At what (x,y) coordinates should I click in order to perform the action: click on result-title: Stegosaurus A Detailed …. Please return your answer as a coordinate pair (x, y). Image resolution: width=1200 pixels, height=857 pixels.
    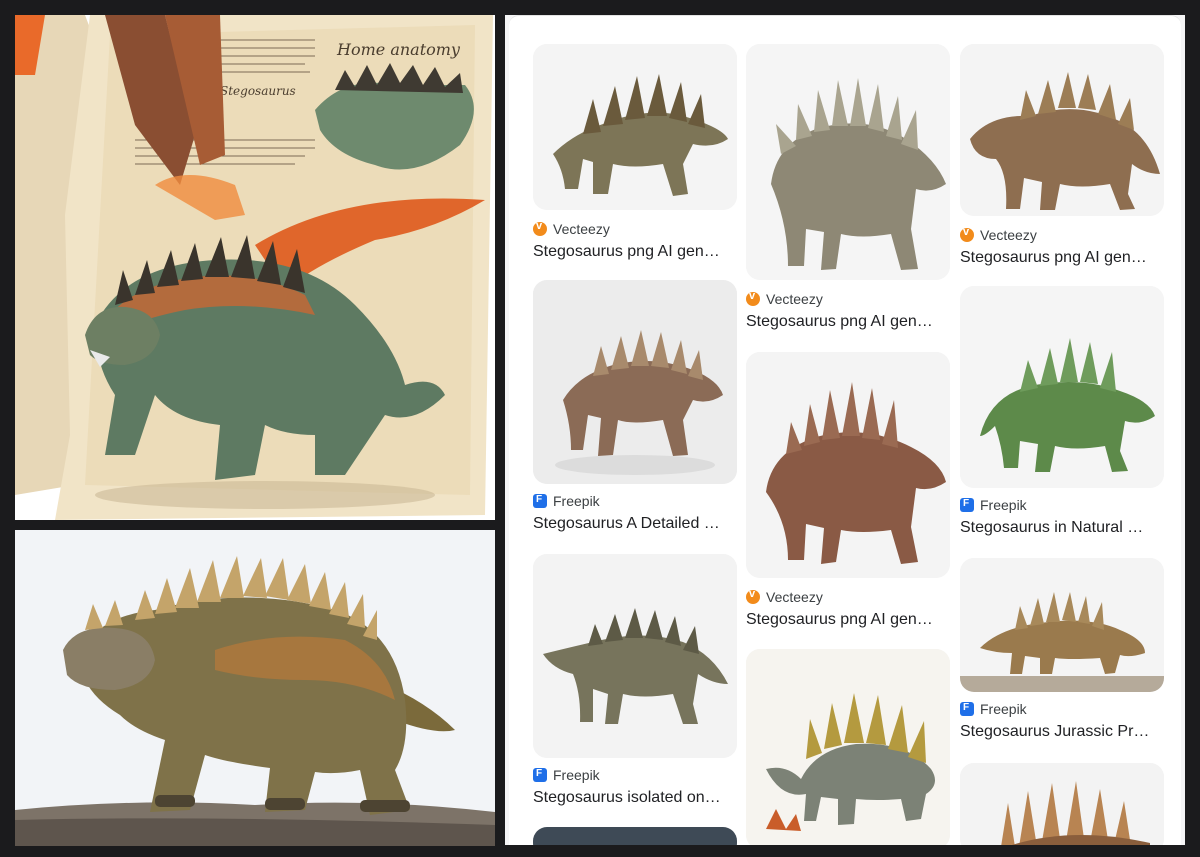
    Looking at the image, I should click on (635, 524).